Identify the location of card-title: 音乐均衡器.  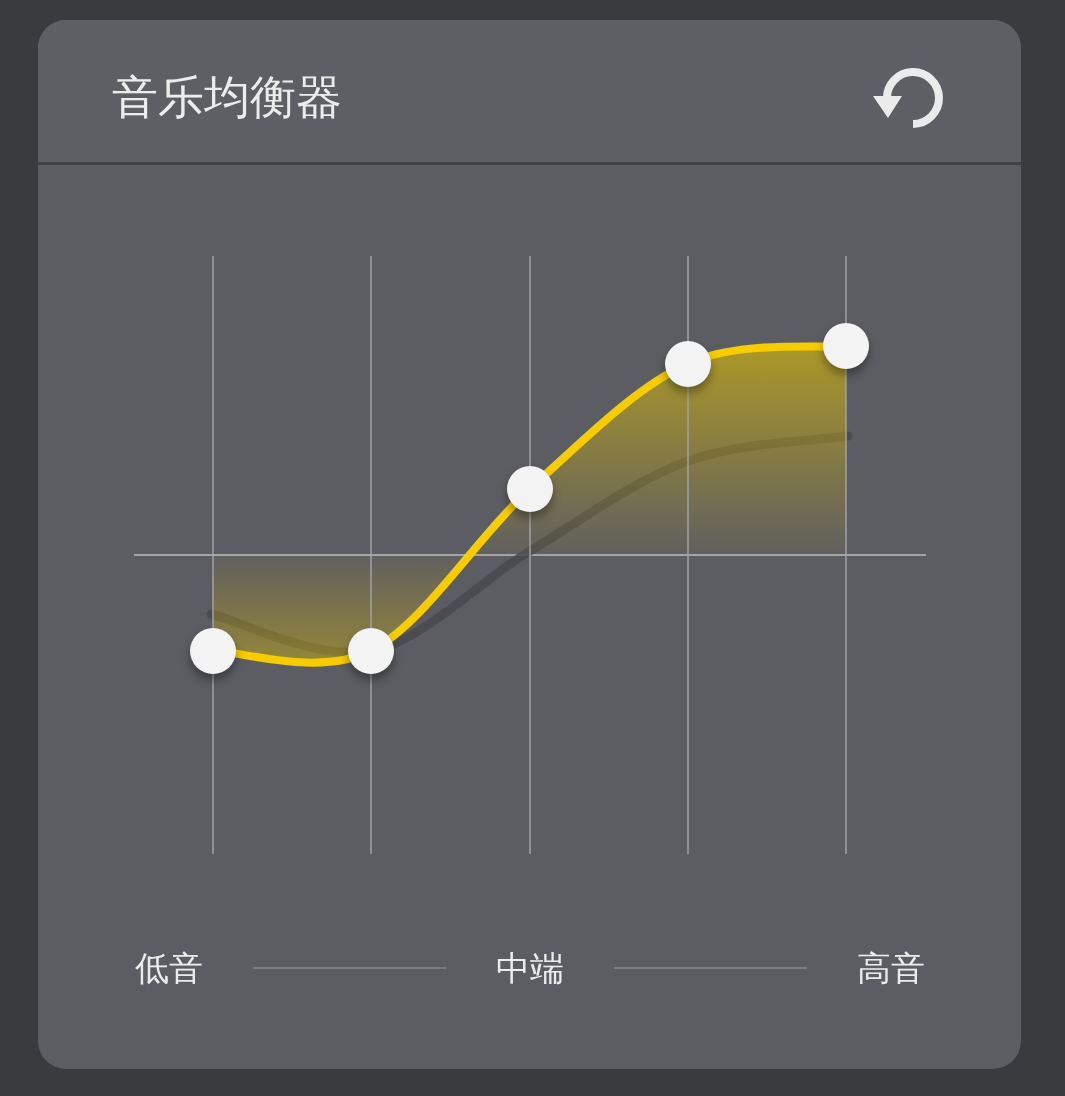
(227, 98).